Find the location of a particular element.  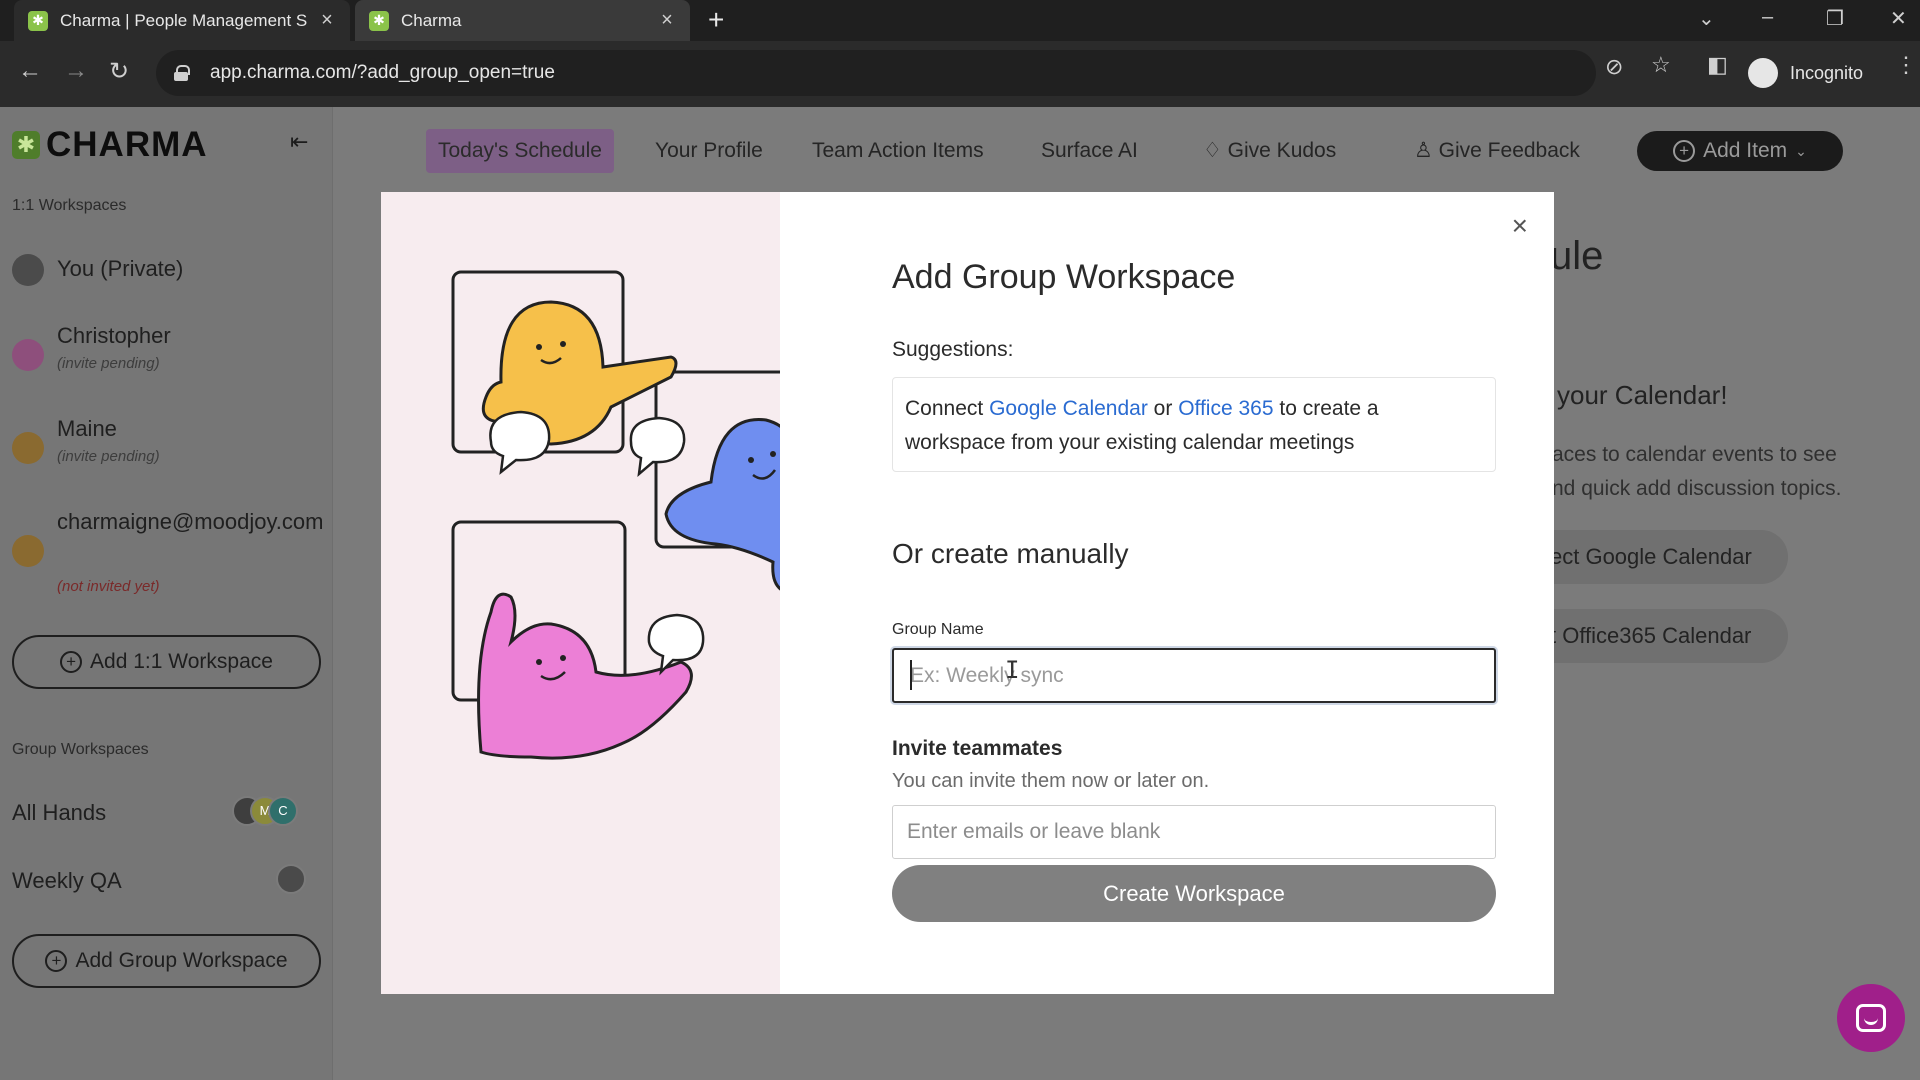

side-panel-icon: ◧ is located at coordinates (1717, 65).